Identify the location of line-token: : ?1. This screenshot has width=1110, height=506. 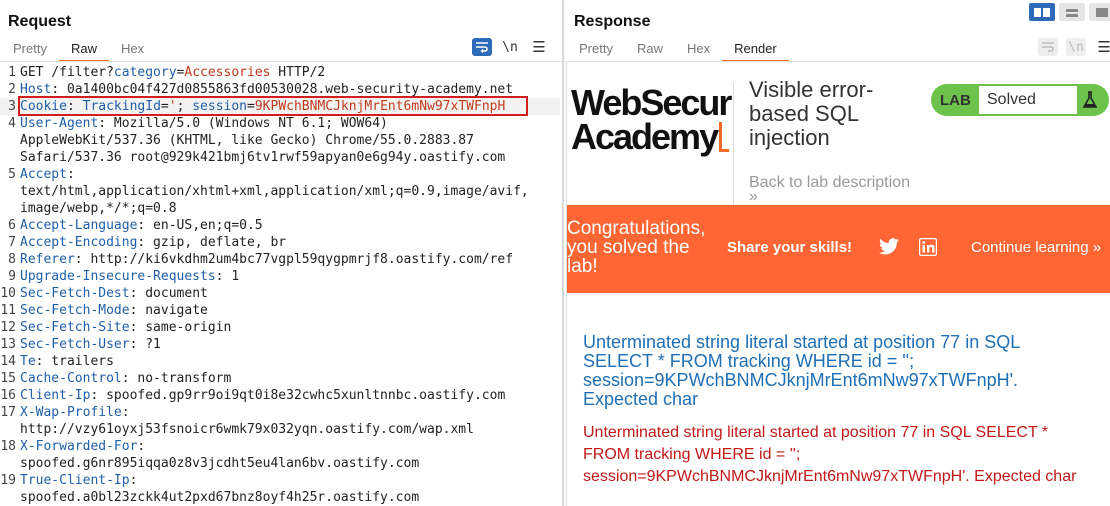
(145, 344).